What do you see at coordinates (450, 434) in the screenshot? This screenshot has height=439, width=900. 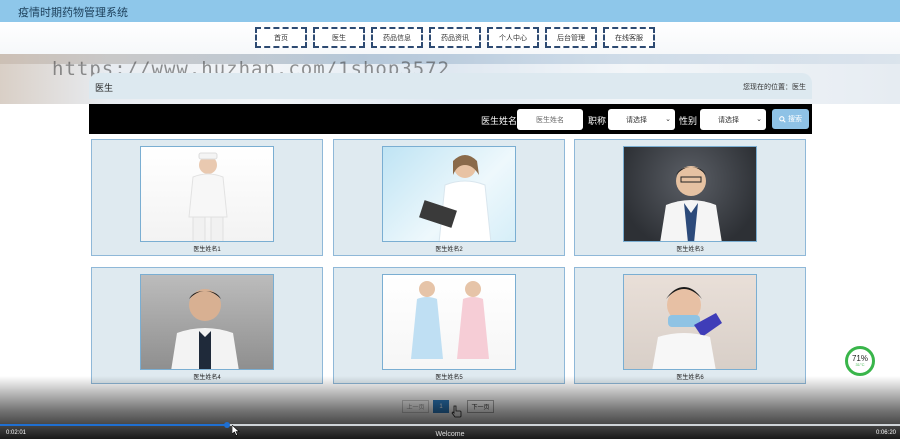 I see `video-caption: Welcome` at bounding box center [450, 434].